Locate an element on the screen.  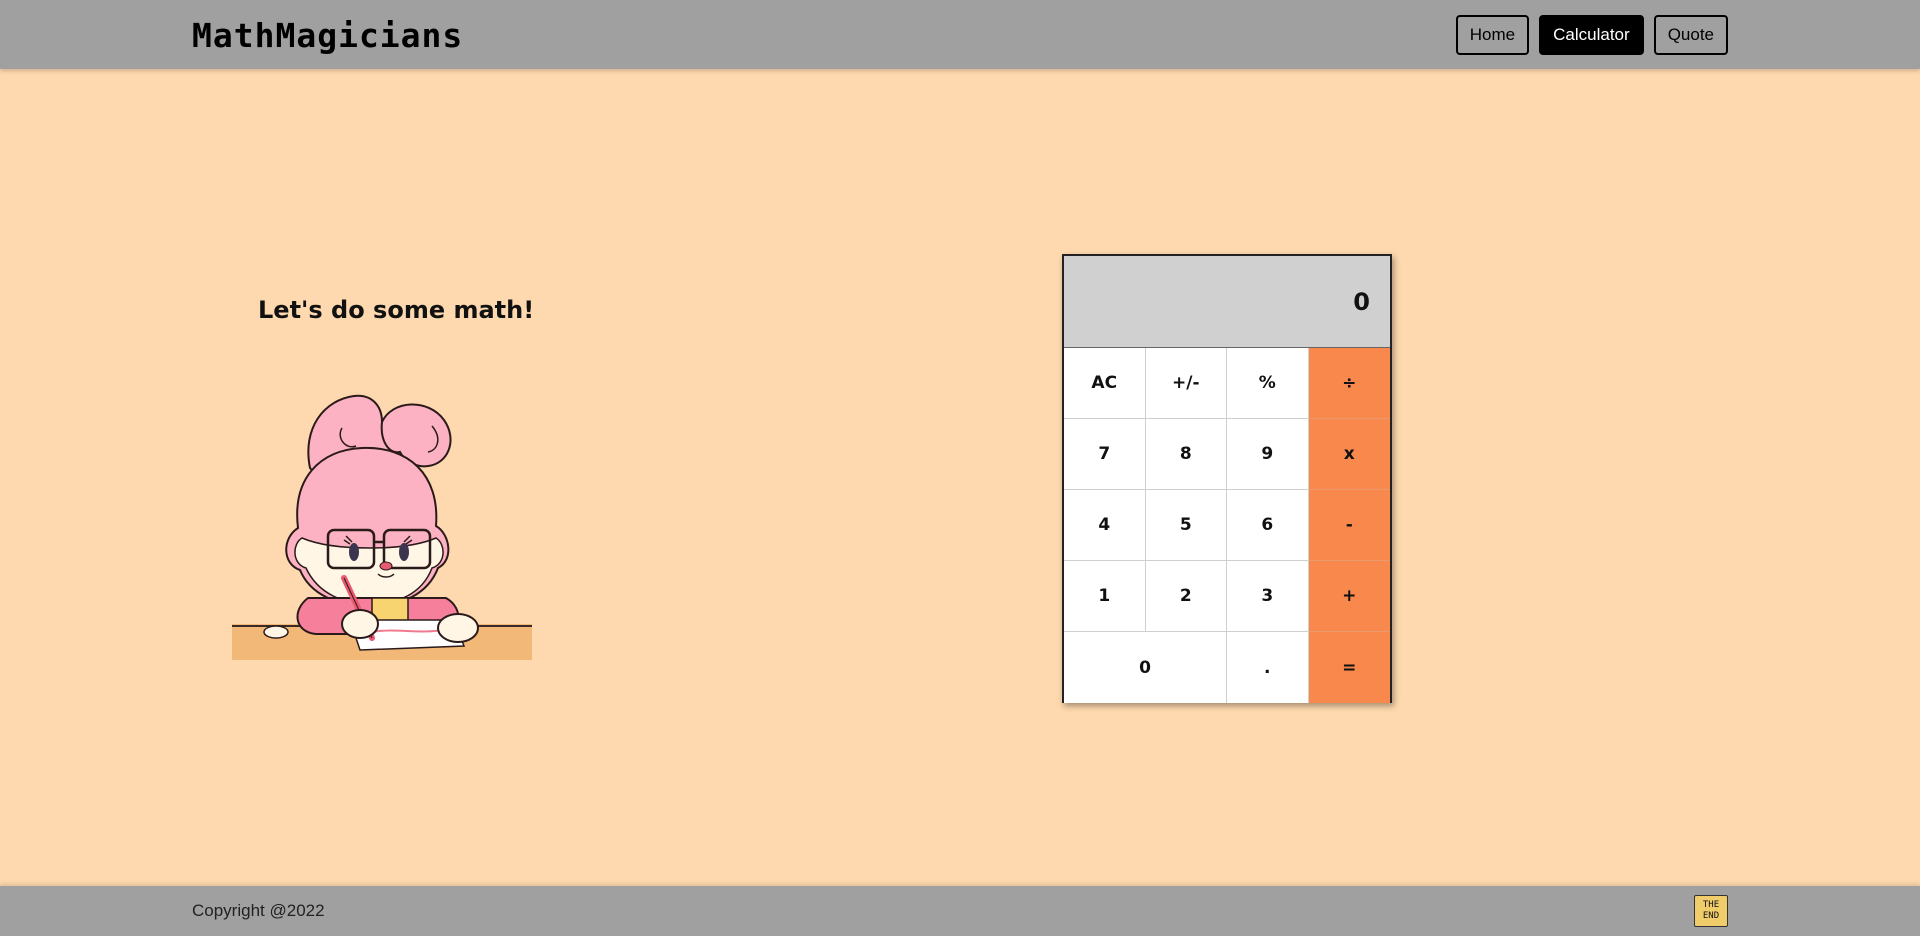
nav-home-button: Home is located at coordinates (1492, 35).